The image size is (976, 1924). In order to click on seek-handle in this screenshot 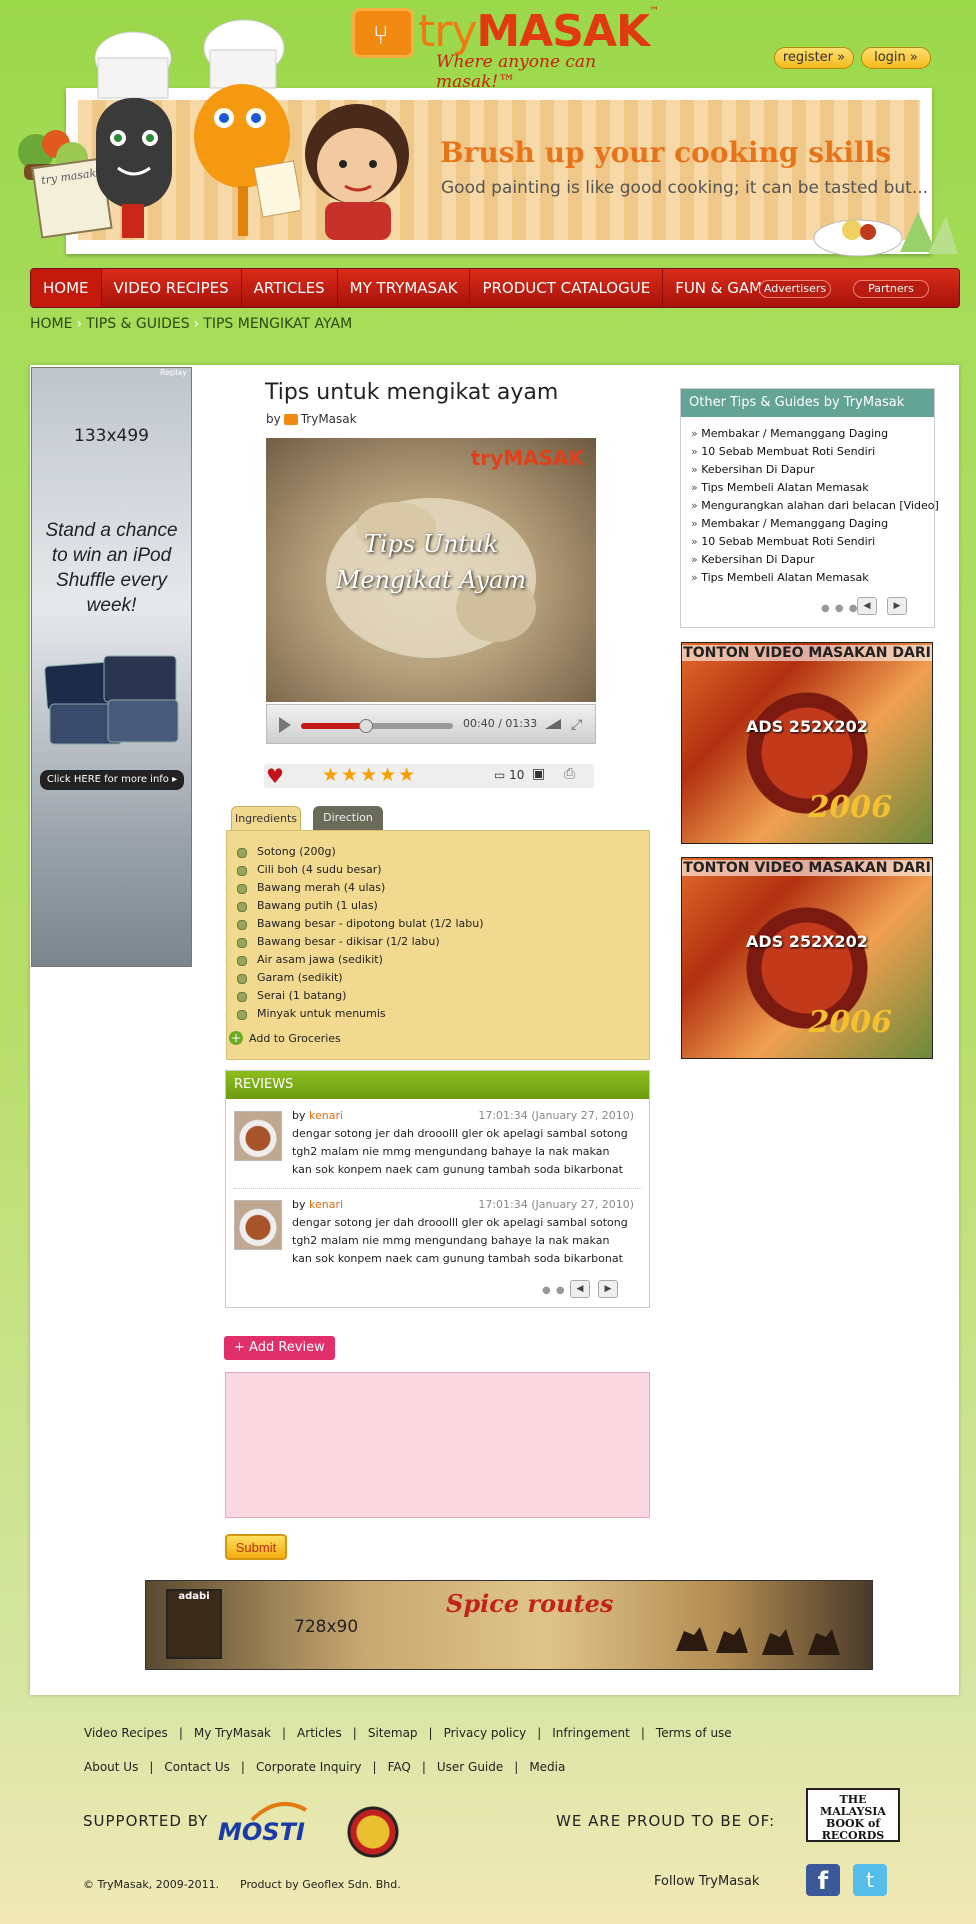, I will do `click(366, 726)`.